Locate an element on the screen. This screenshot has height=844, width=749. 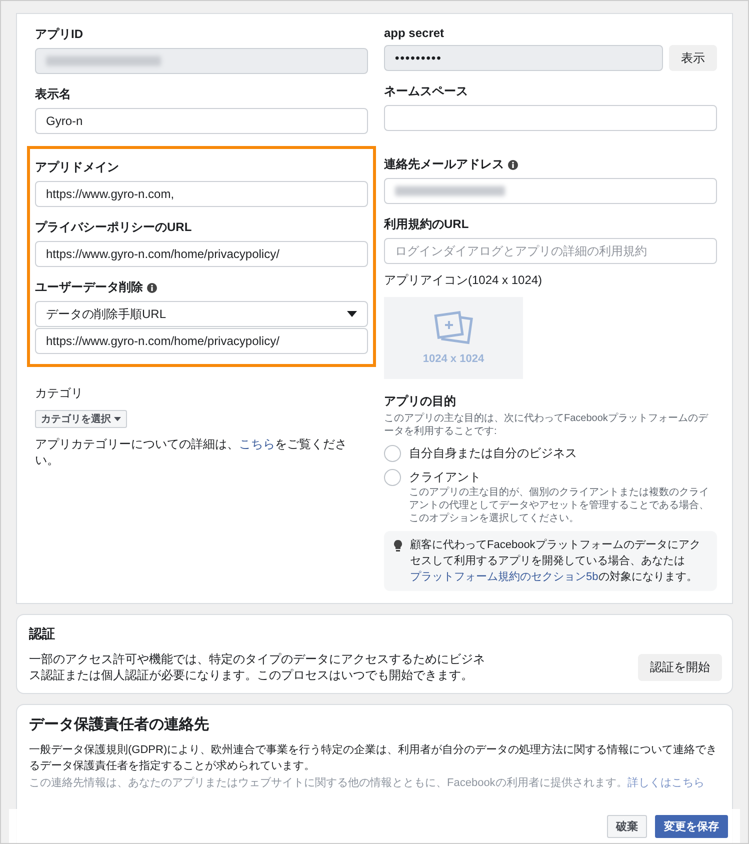
lightbulb-icon is located at coordinates (398, 546).